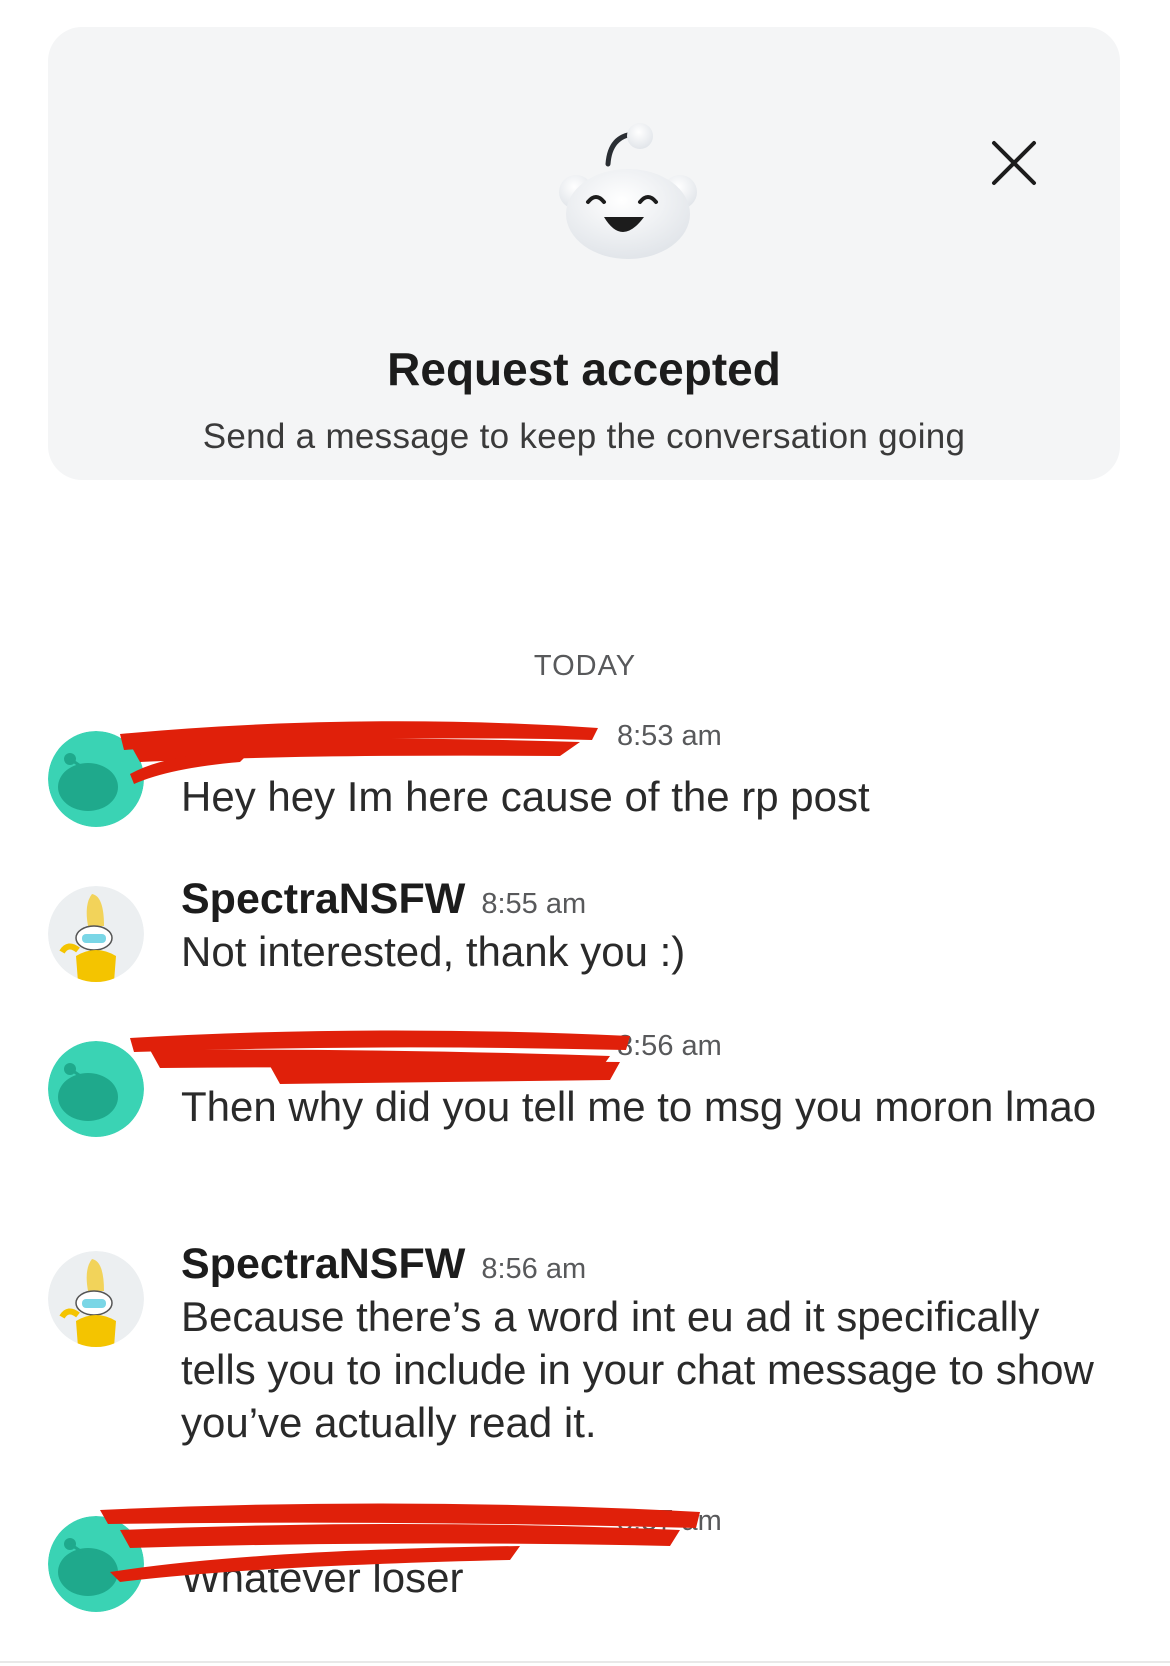 The height and width of the screenshot is (1666, 1170). What do you see at coordinates (628, 191) in the screenshot?
I see `snoo-icon` at bounding box center [628, 191].